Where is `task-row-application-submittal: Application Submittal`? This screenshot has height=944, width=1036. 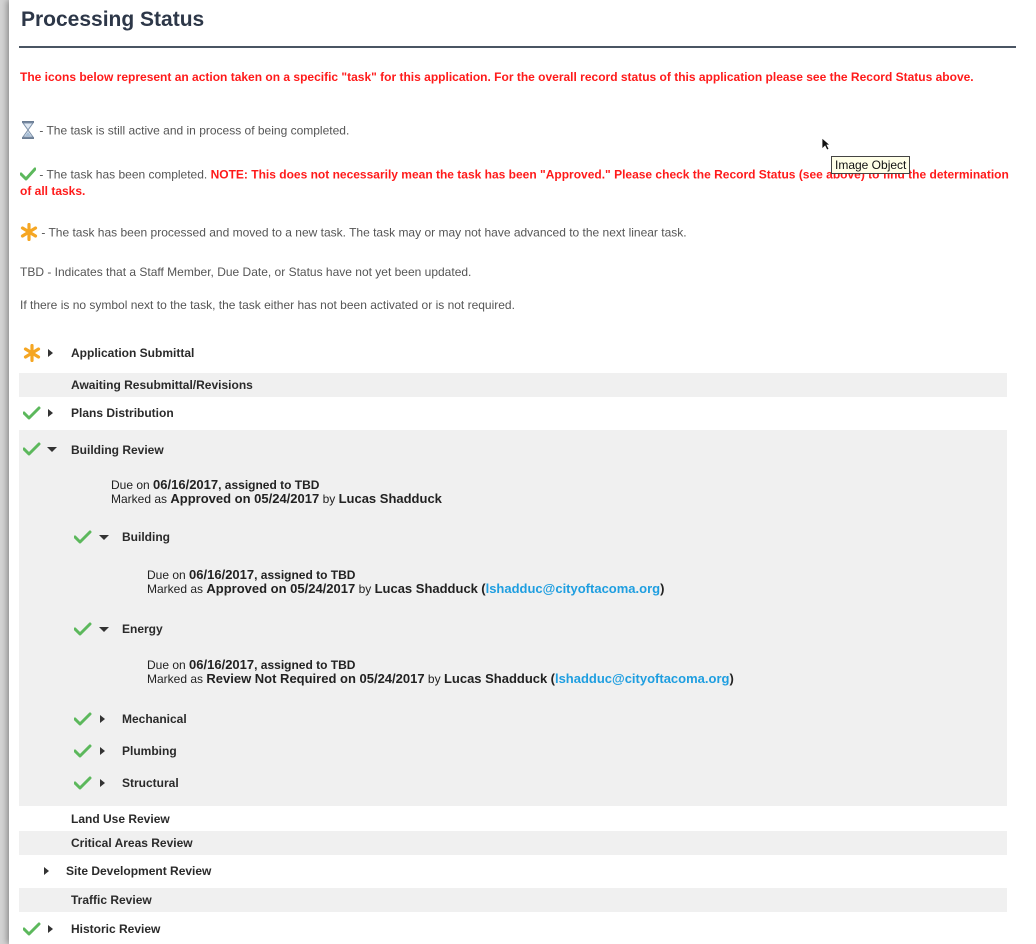 task-row-application-submittal: Application Submittal is located at coordinates (513, 353).